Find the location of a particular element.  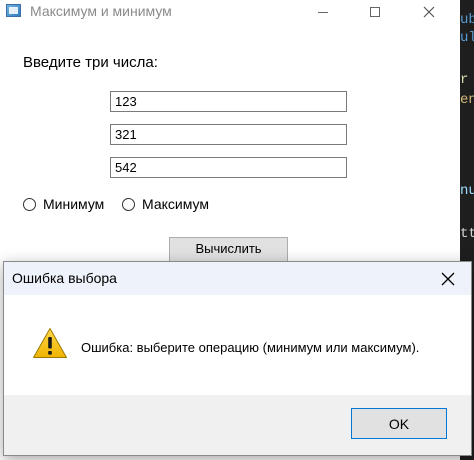

radio-minimum-label: Минимум is located at coordinates (74, 204).